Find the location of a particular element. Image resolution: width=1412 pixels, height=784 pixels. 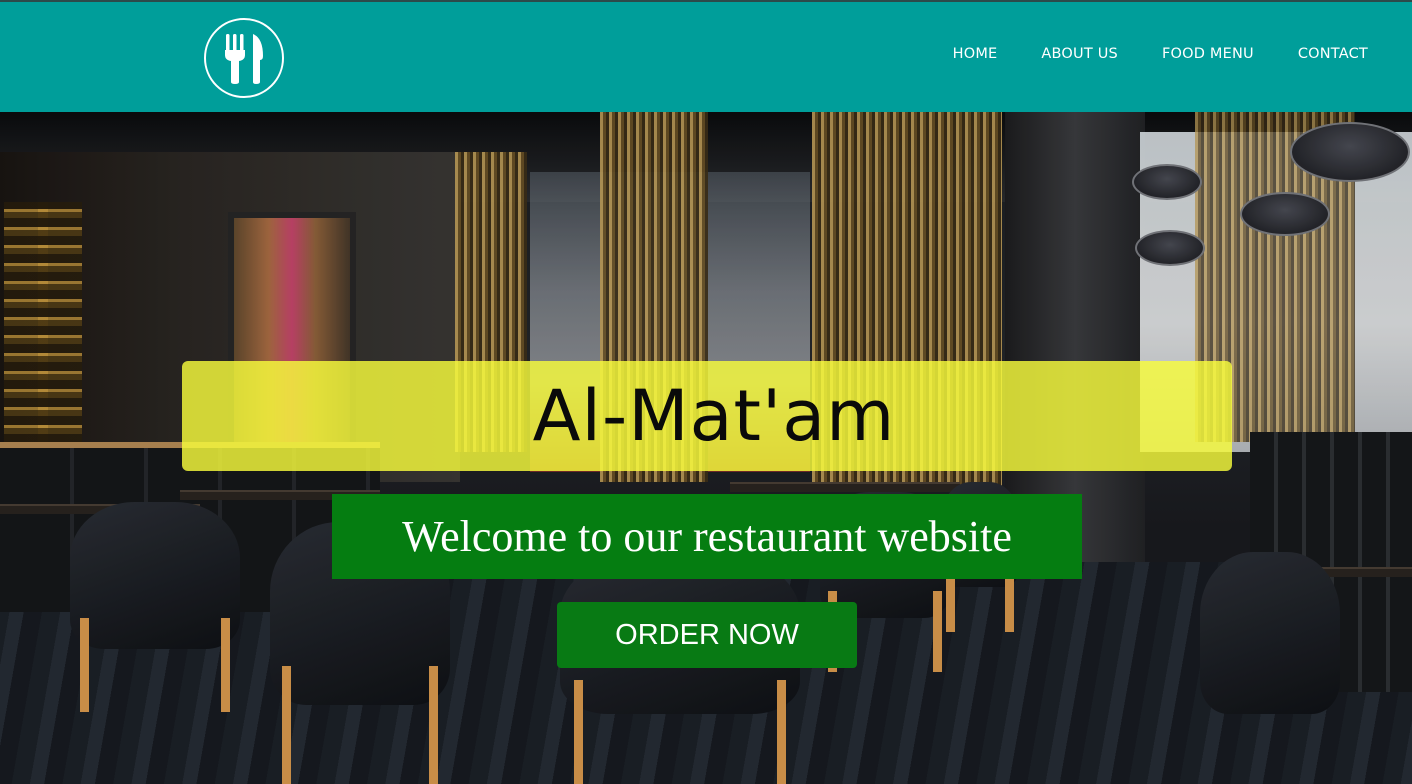

logo is located at coordinates (244, 58).